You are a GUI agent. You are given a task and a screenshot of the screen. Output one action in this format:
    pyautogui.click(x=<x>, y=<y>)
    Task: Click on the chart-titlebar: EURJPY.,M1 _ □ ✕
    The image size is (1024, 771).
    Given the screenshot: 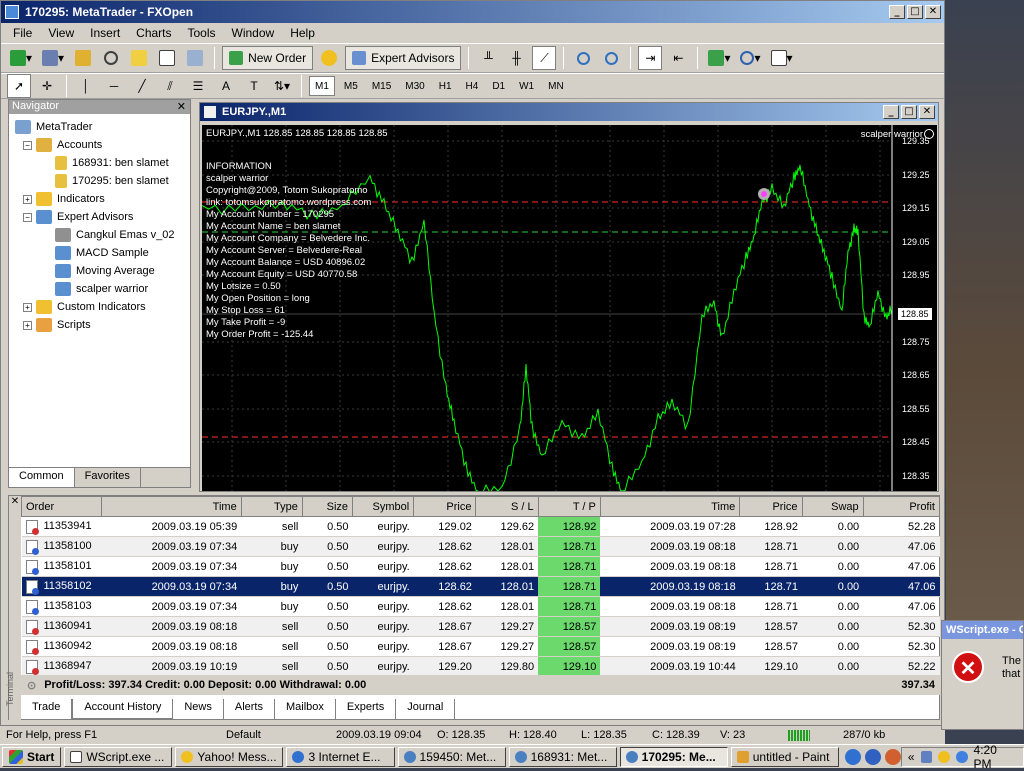 What is the action you would take?
    pyautogui.click(x=569, y=112)
    